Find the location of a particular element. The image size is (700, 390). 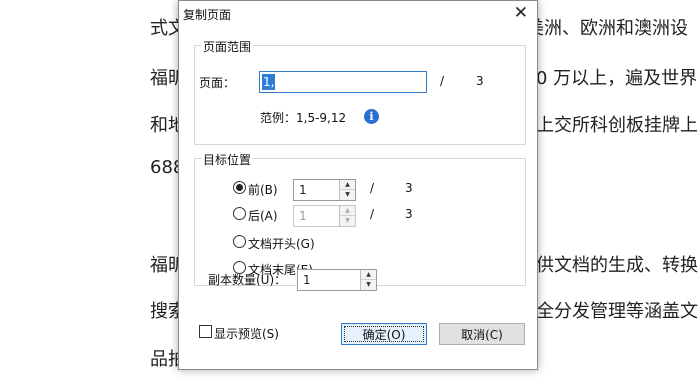

before-total: 3 is located at coordinates (409, 188).